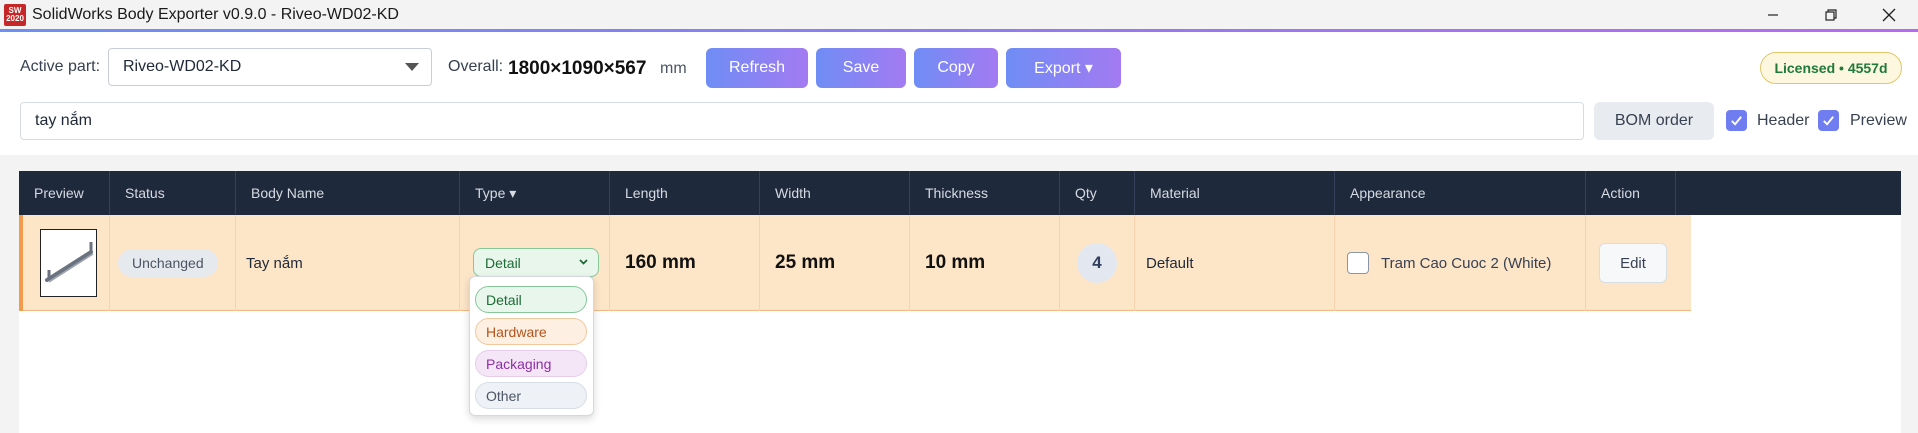 This screenshot has height=433, width=1918. I want to click on column-header-qty: Qty, so click(1097, 193).